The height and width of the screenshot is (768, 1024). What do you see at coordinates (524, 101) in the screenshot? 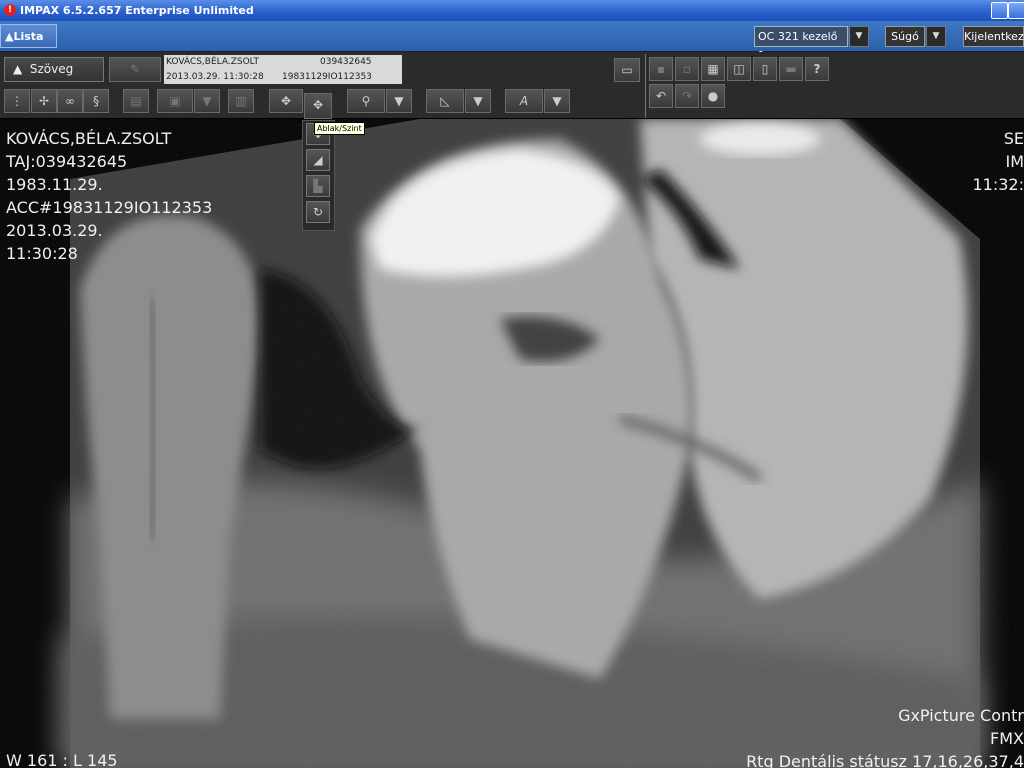
I see `annotation-icon: A` at bounding box center [524, 101].